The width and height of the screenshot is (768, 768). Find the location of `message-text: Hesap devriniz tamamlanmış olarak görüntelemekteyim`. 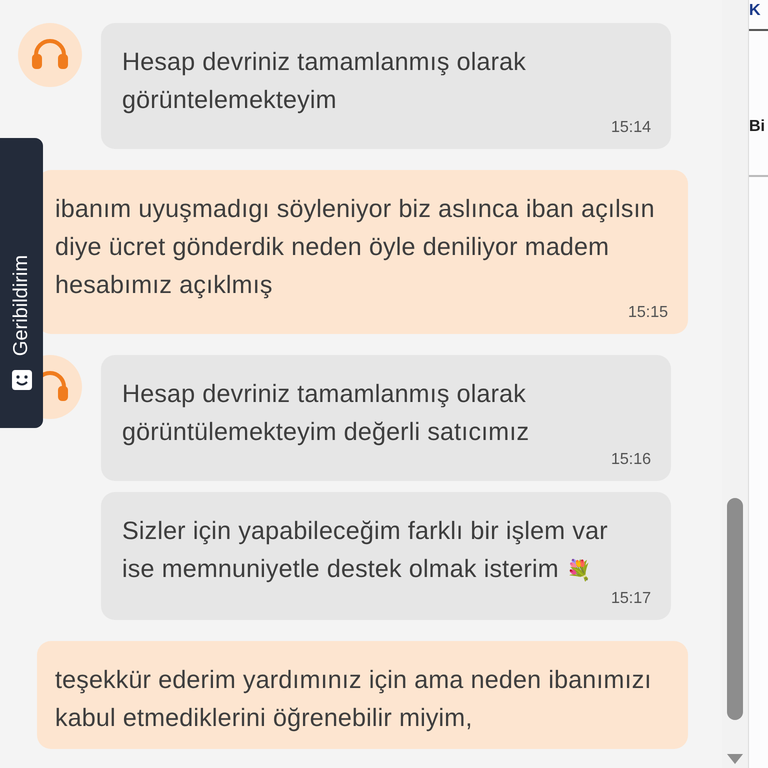

message-text: Hesap devriniz tamamlanmış olarak görüntelemekteyim is located at coordinates (324, 81).